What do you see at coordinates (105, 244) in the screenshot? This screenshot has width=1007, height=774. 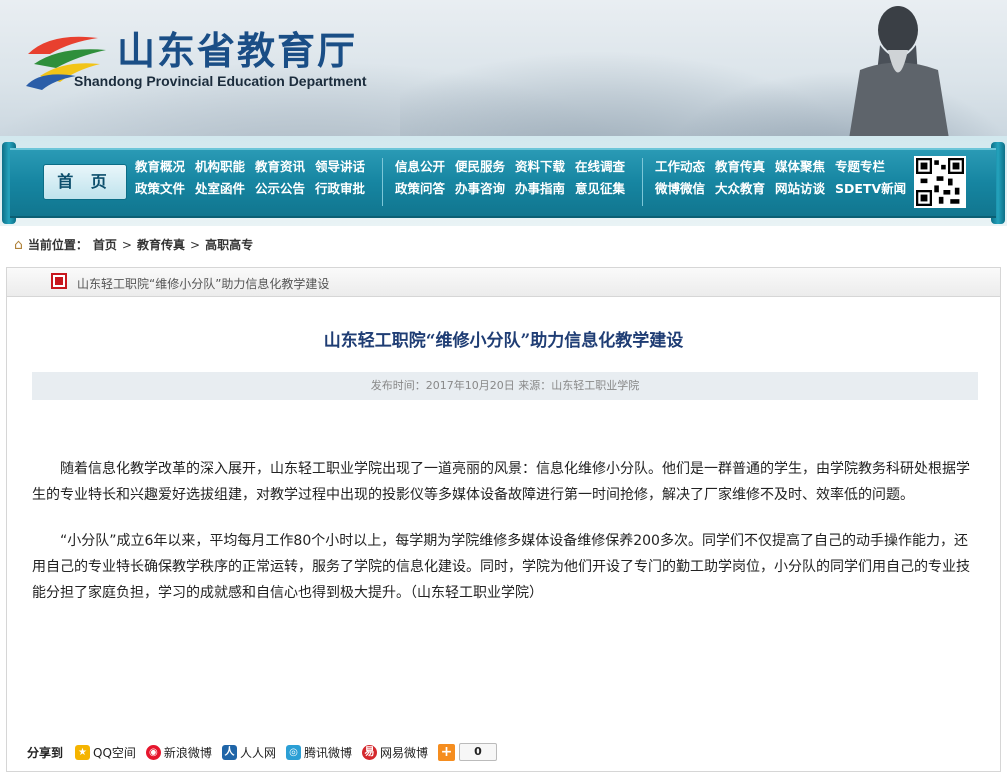 I see `breadcrumb-link: 首页` at bounding box center [105, 244].